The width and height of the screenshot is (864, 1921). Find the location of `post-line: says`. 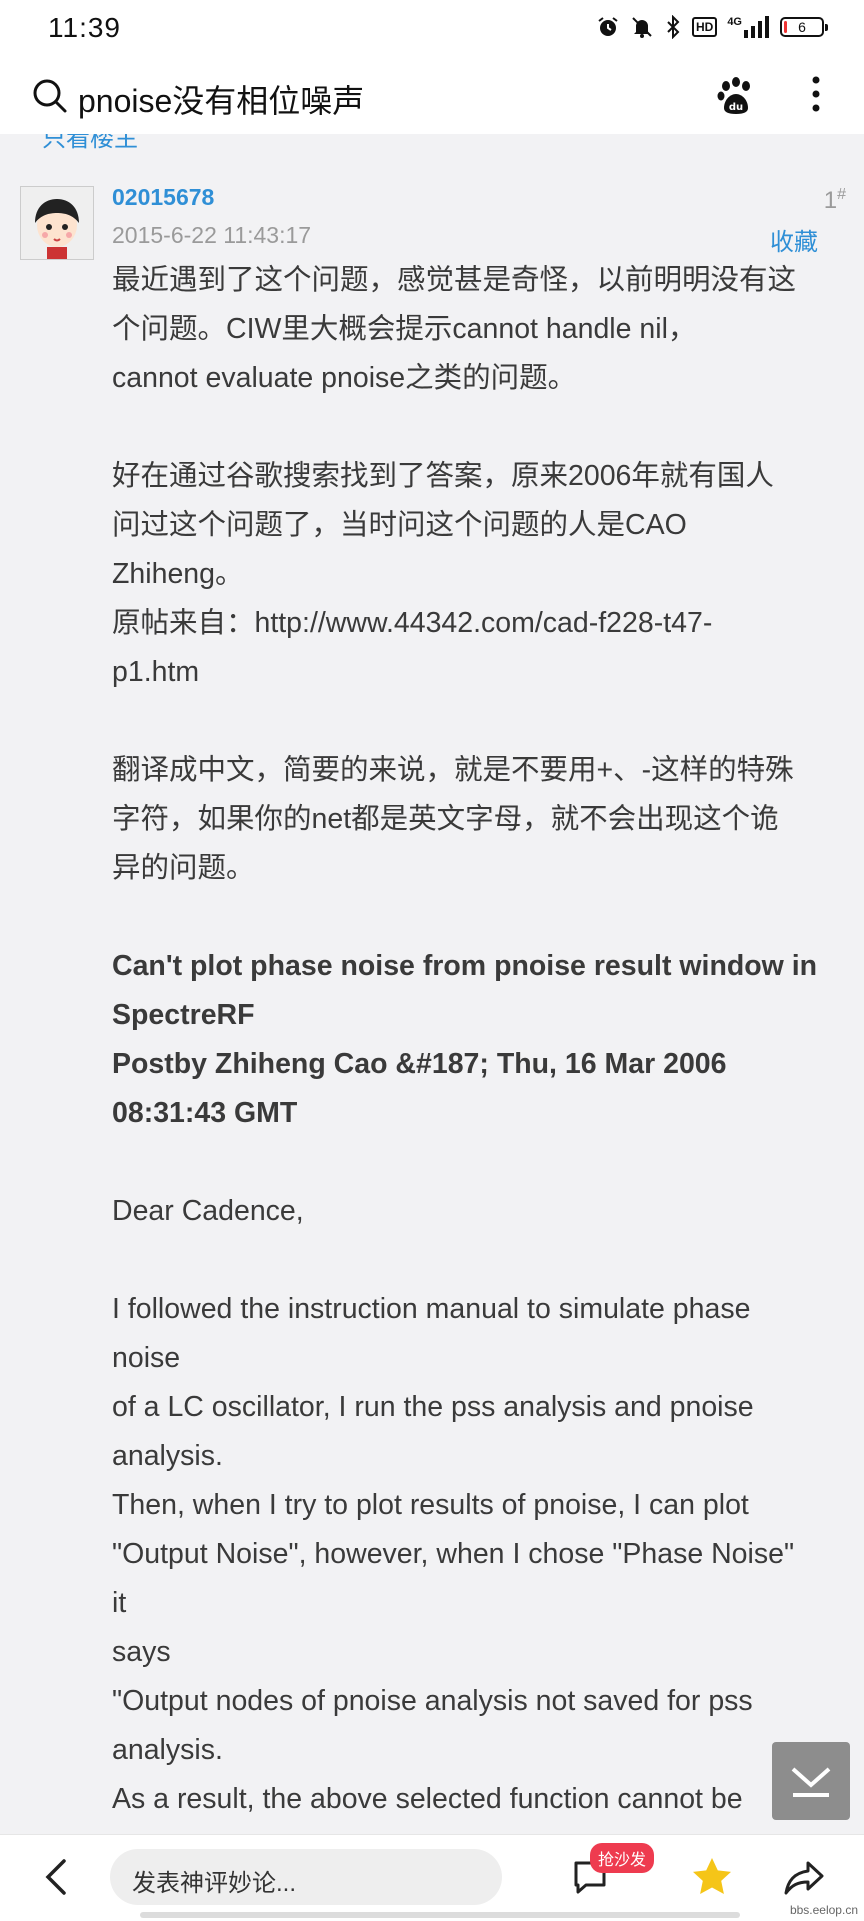

post-line: says is located at coordinates (141, 1652).